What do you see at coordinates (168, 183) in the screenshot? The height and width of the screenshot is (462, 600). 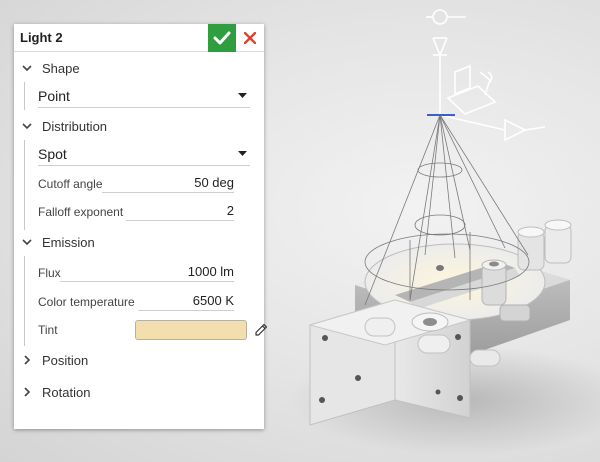 I see `cutoff-angle-input: 50 deg` at bounding box center [168, 183].